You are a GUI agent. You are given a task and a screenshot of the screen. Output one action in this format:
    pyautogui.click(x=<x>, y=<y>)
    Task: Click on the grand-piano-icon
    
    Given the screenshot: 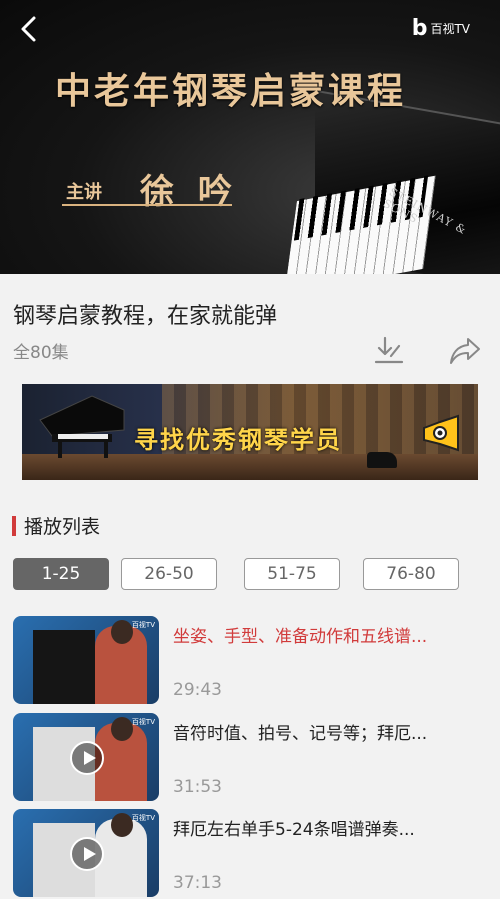 What is the action you would take?
    pyautogui.click(x=82, y=426)
    